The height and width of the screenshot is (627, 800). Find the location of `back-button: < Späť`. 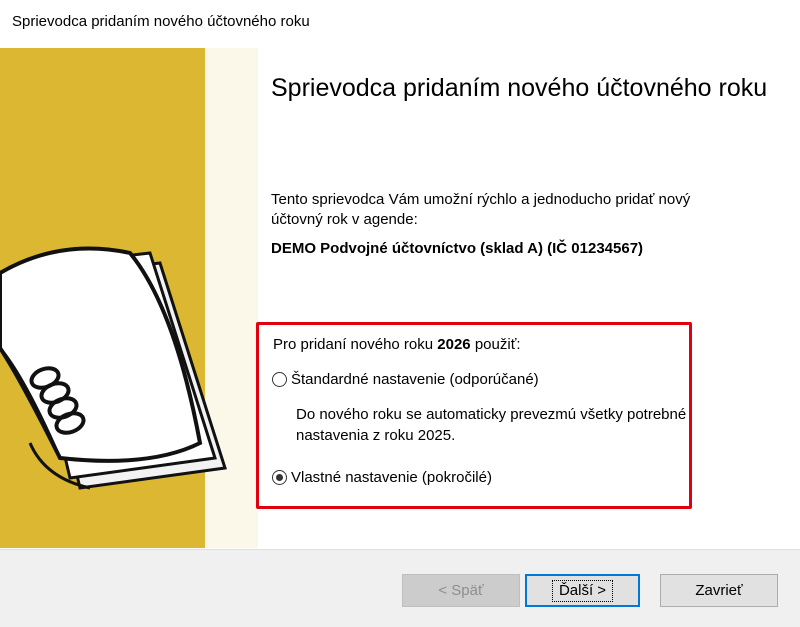

back-button: < Späť is located at coordinates (461, 590).